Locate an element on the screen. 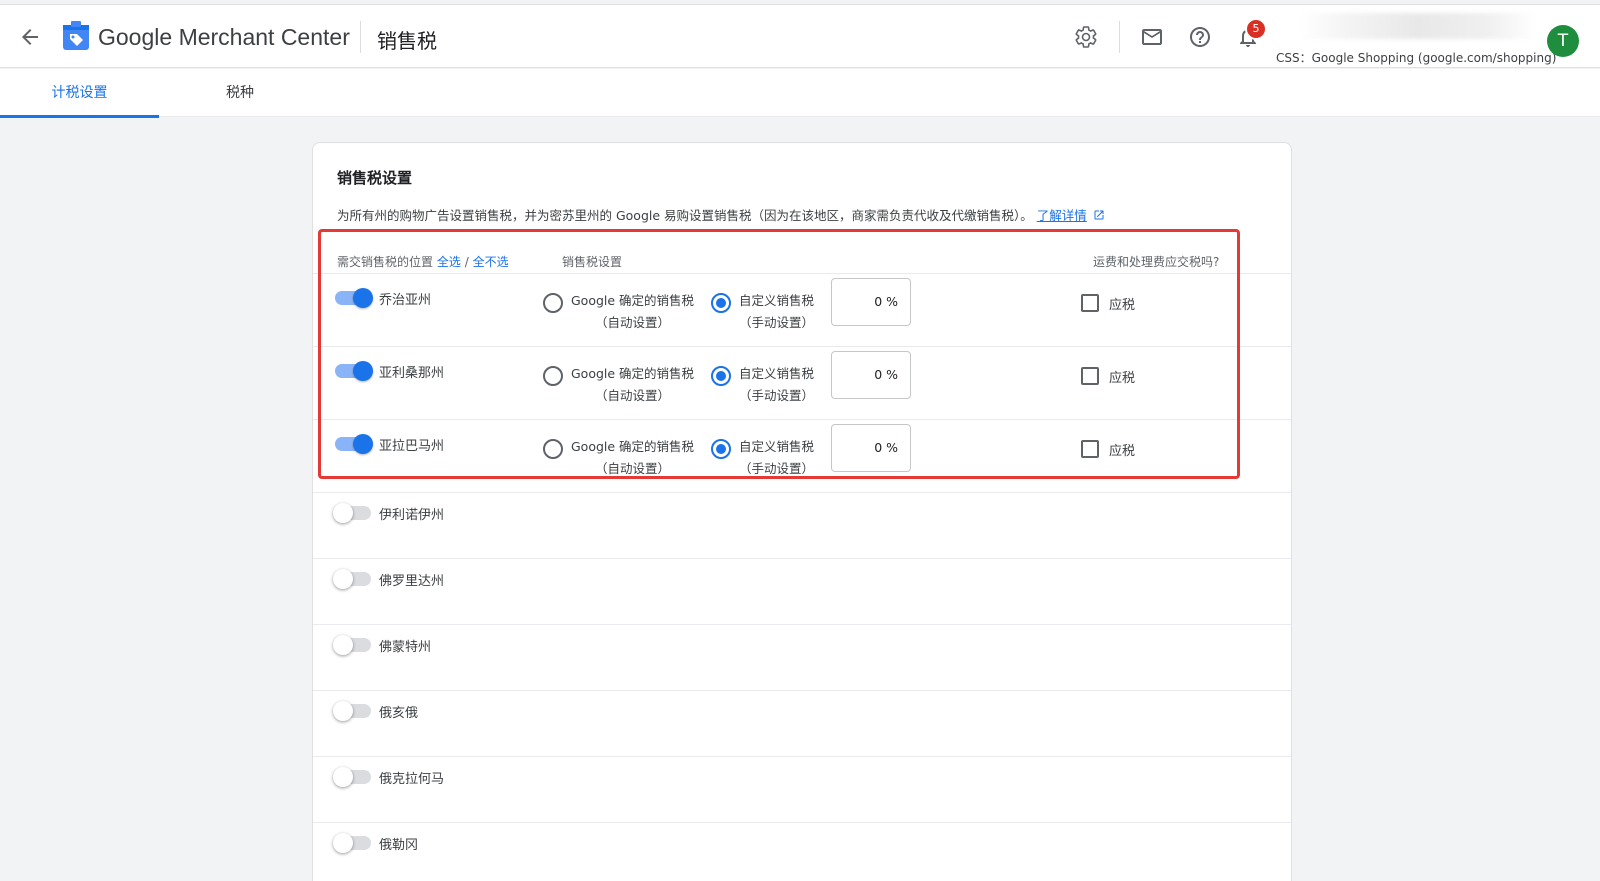  state-name: 俄勒冈 is located at coordinates (399, 845).